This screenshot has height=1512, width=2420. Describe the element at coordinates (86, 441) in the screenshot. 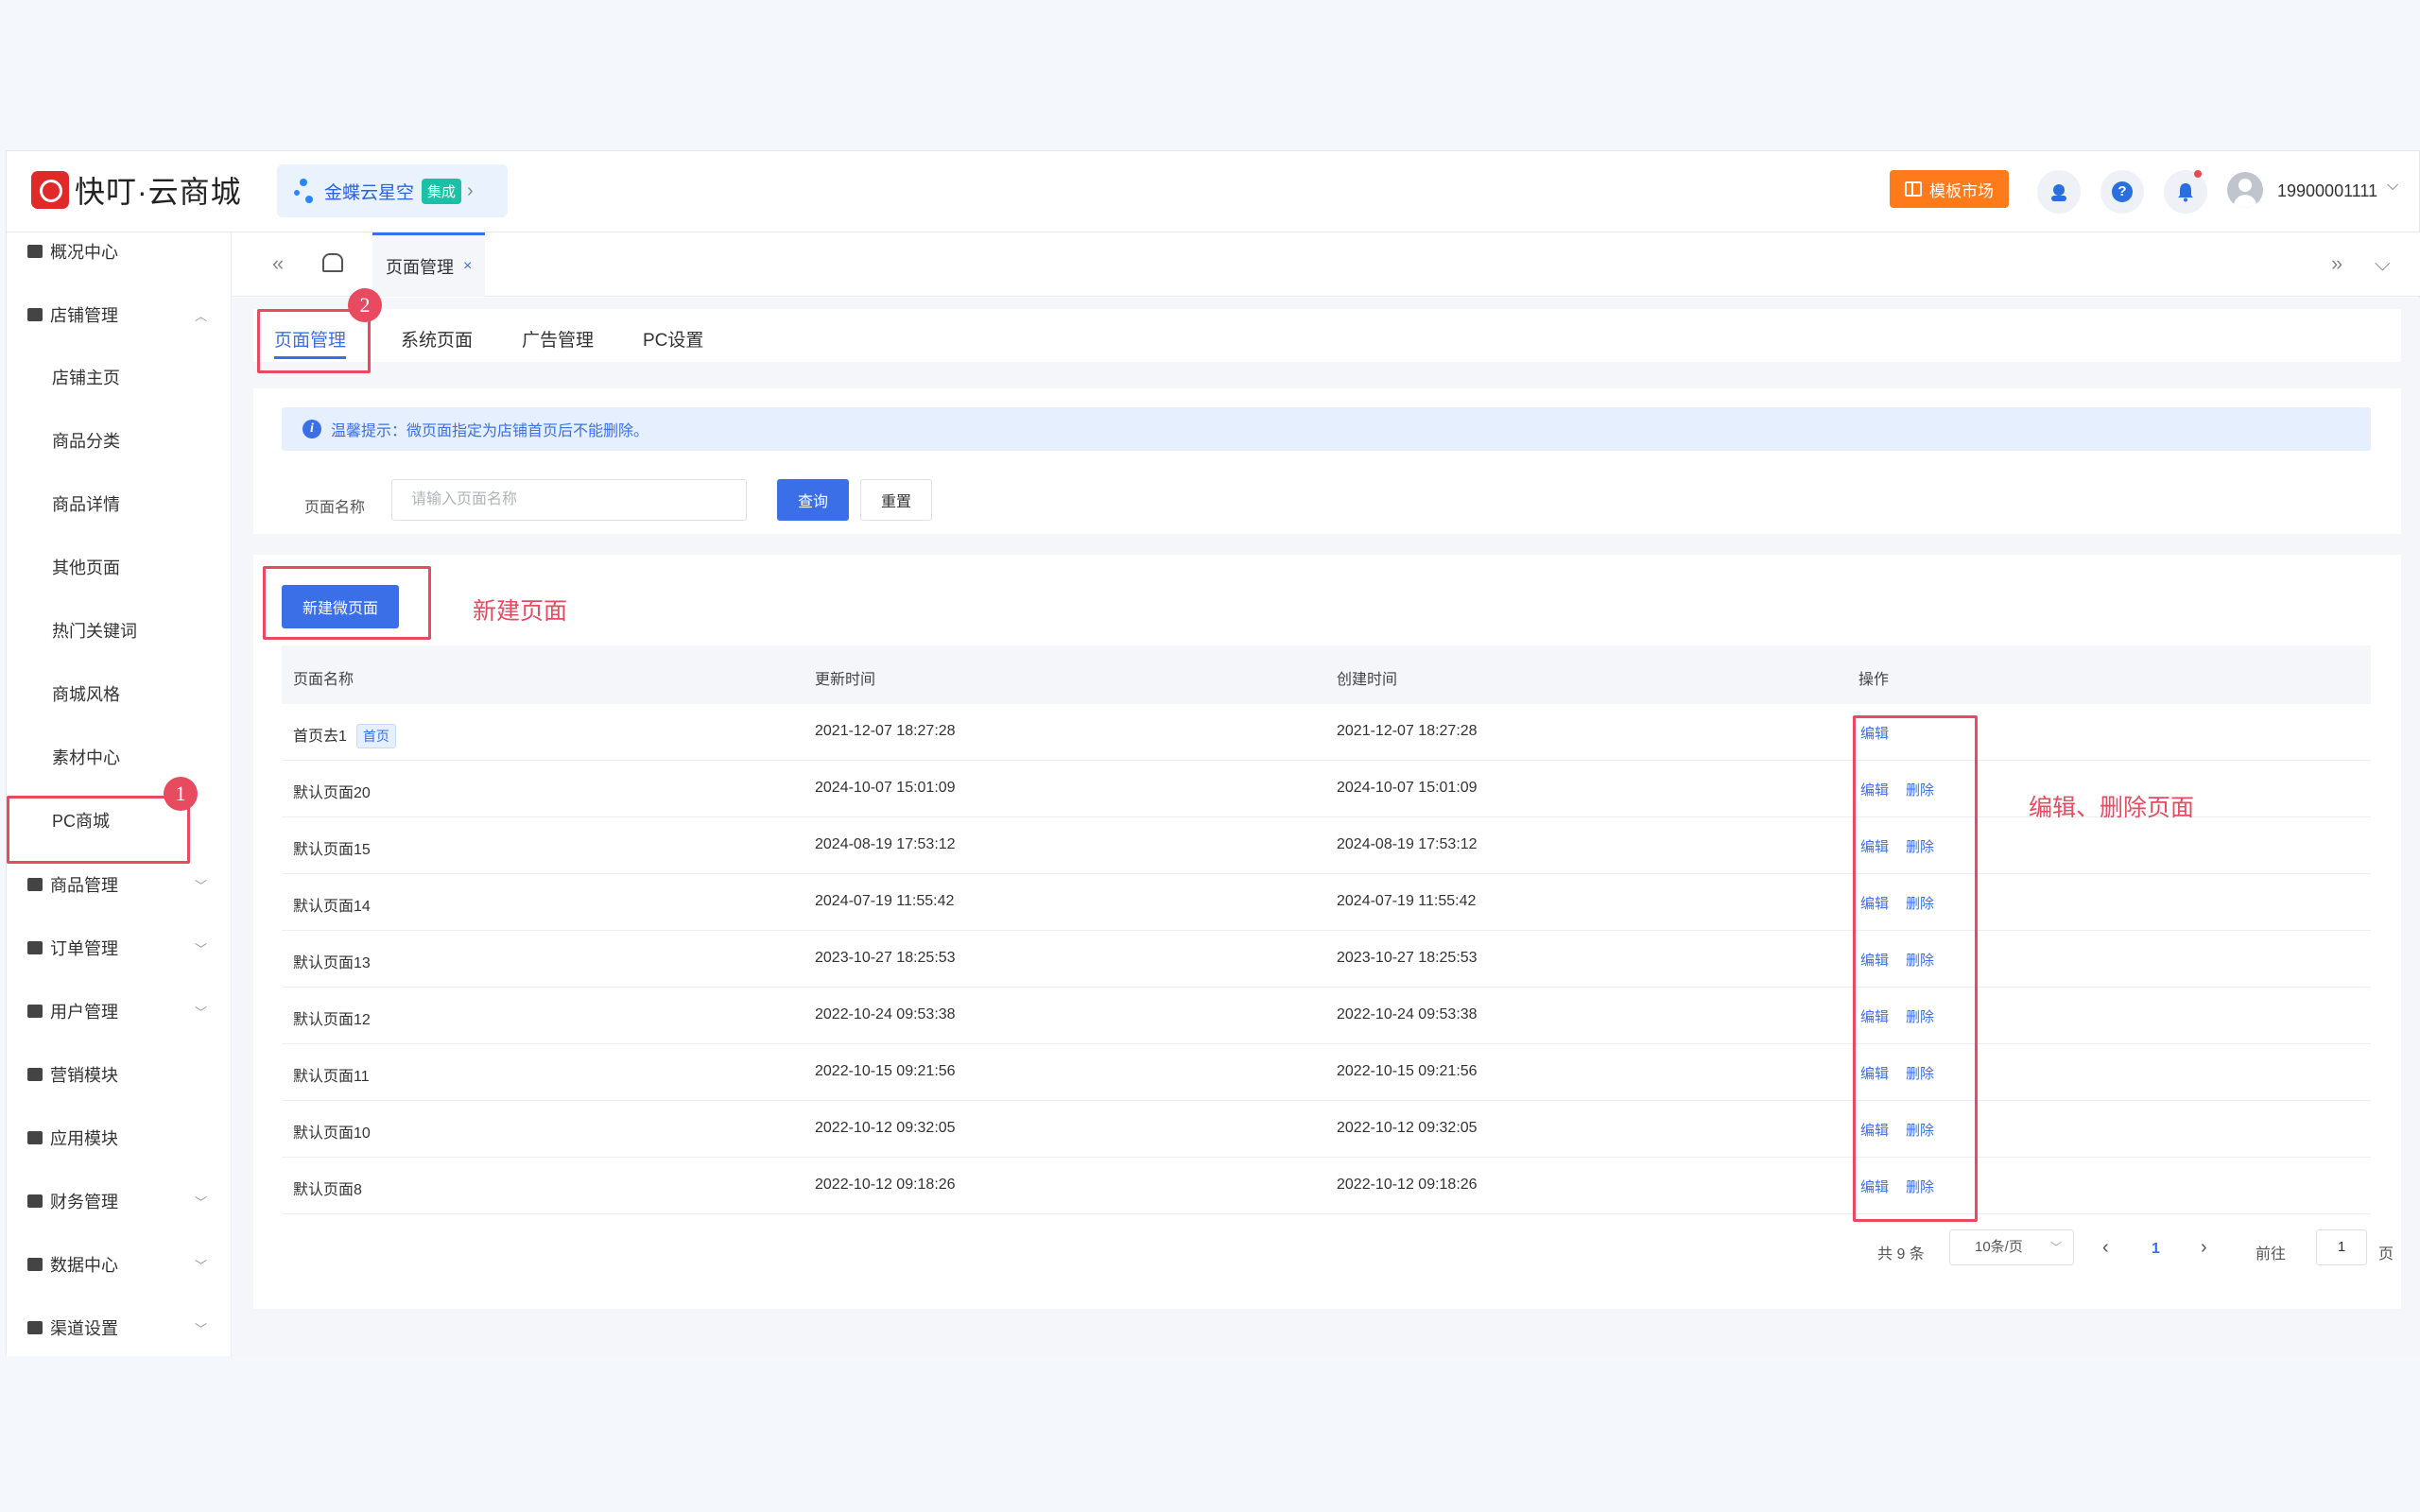

I see `sidebar-sub-category: 商品分类` at that location.